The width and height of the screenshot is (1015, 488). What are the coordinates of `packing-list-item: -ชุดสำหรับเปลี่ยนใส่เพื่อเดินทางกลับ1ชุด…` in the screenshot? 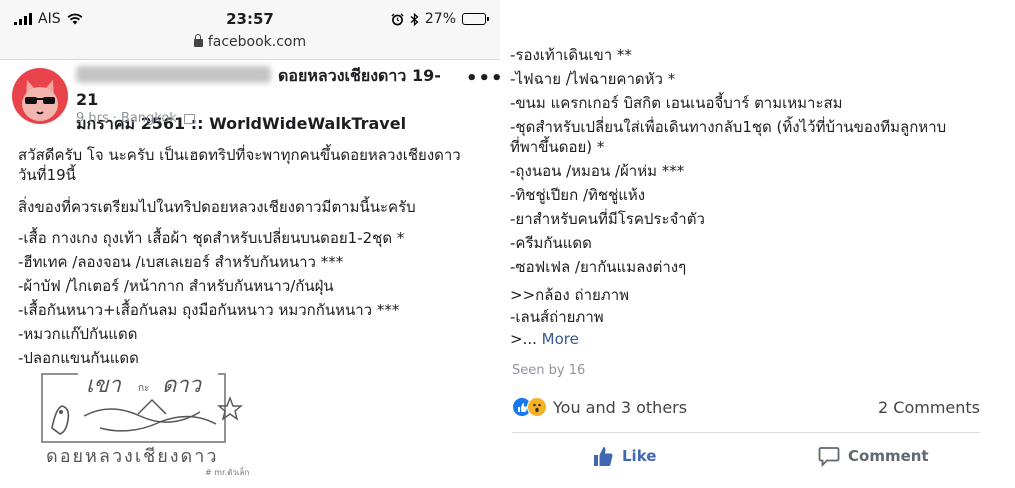 It's located at (728, 127).